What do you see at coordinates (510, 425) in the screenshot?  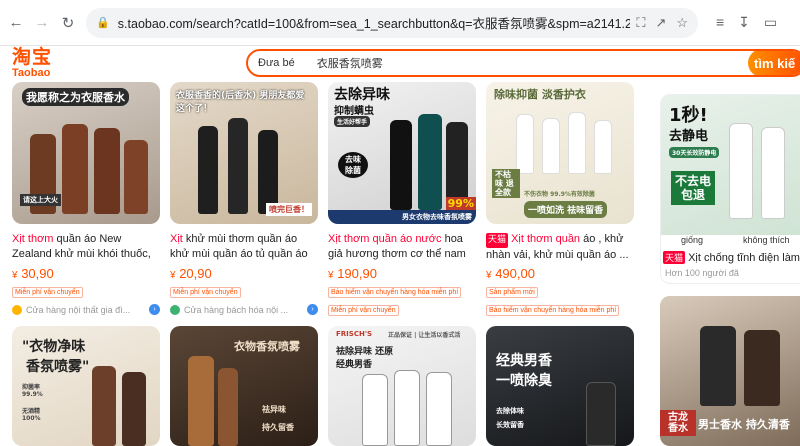 I see `image-badge-2: 长效留香` at bounding box center [510, 425].